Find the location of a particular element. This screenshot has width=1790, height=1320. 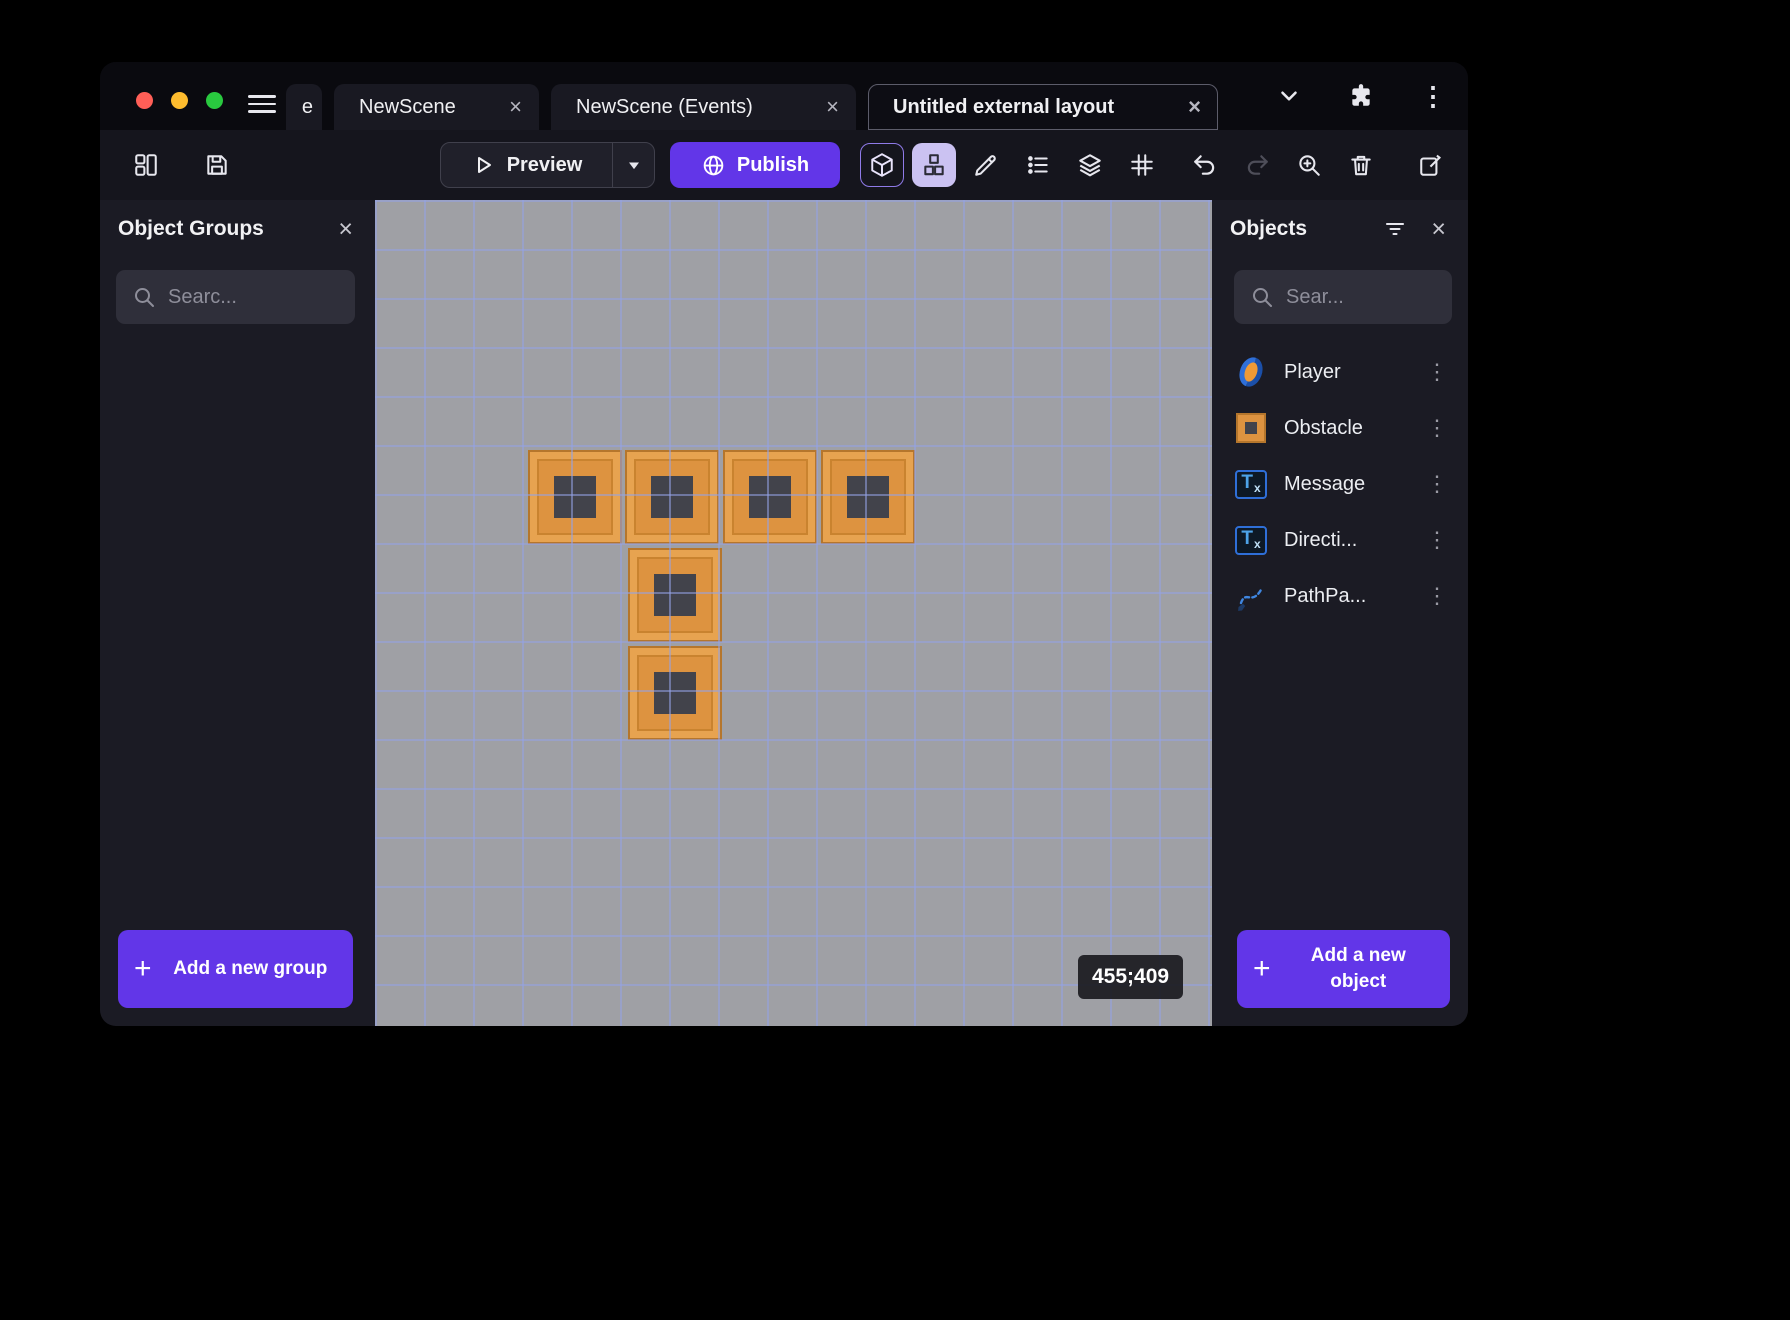

objects-search is located at coordinates (1343, 297).